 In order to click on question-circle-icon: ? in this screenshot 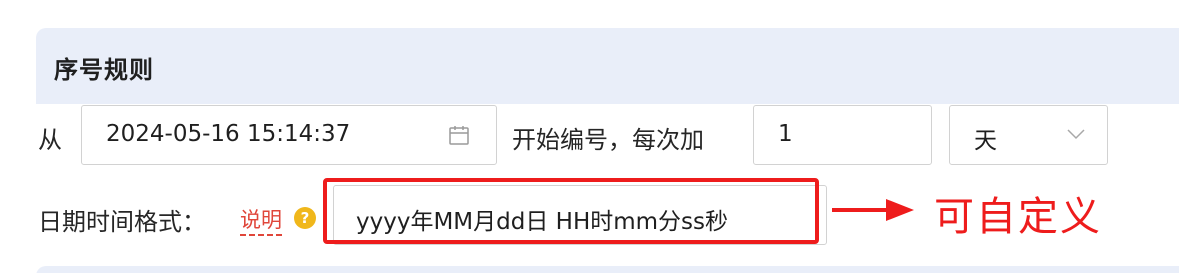, I will do `click(305, 218)`.